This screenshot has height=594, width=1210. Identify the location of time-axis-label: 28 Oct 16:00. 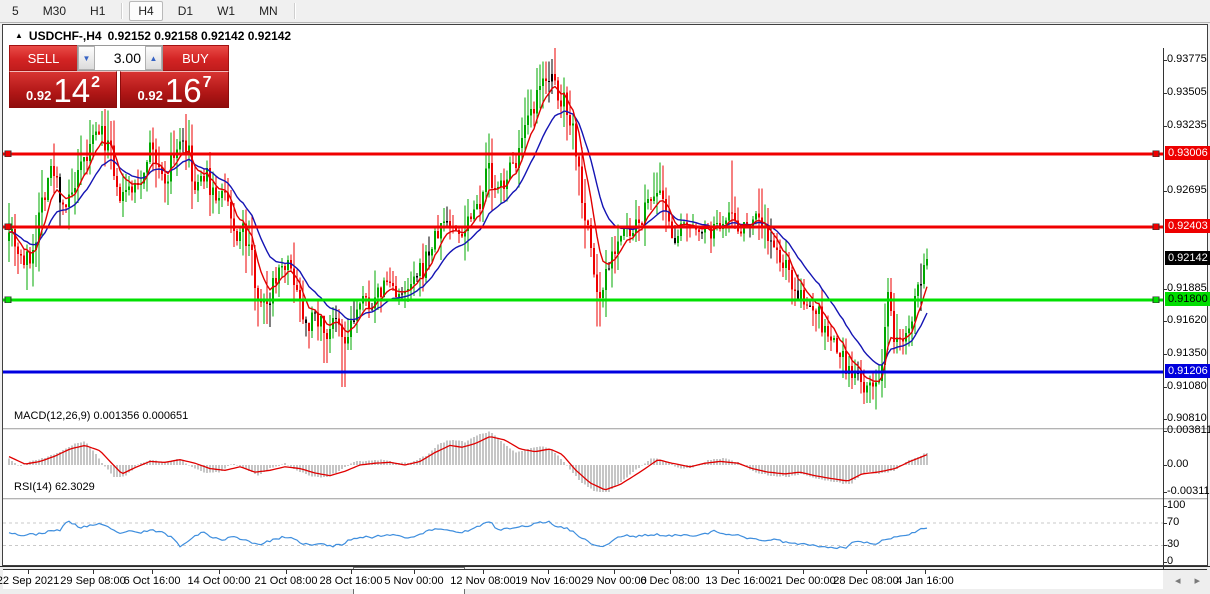
(351, 581).